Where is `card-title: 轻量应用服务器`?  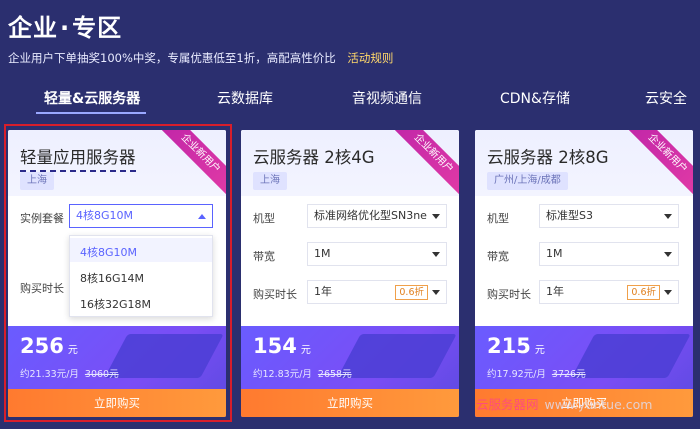
card-title: 轻量应用服务器 is located at coordinates (78, 158).